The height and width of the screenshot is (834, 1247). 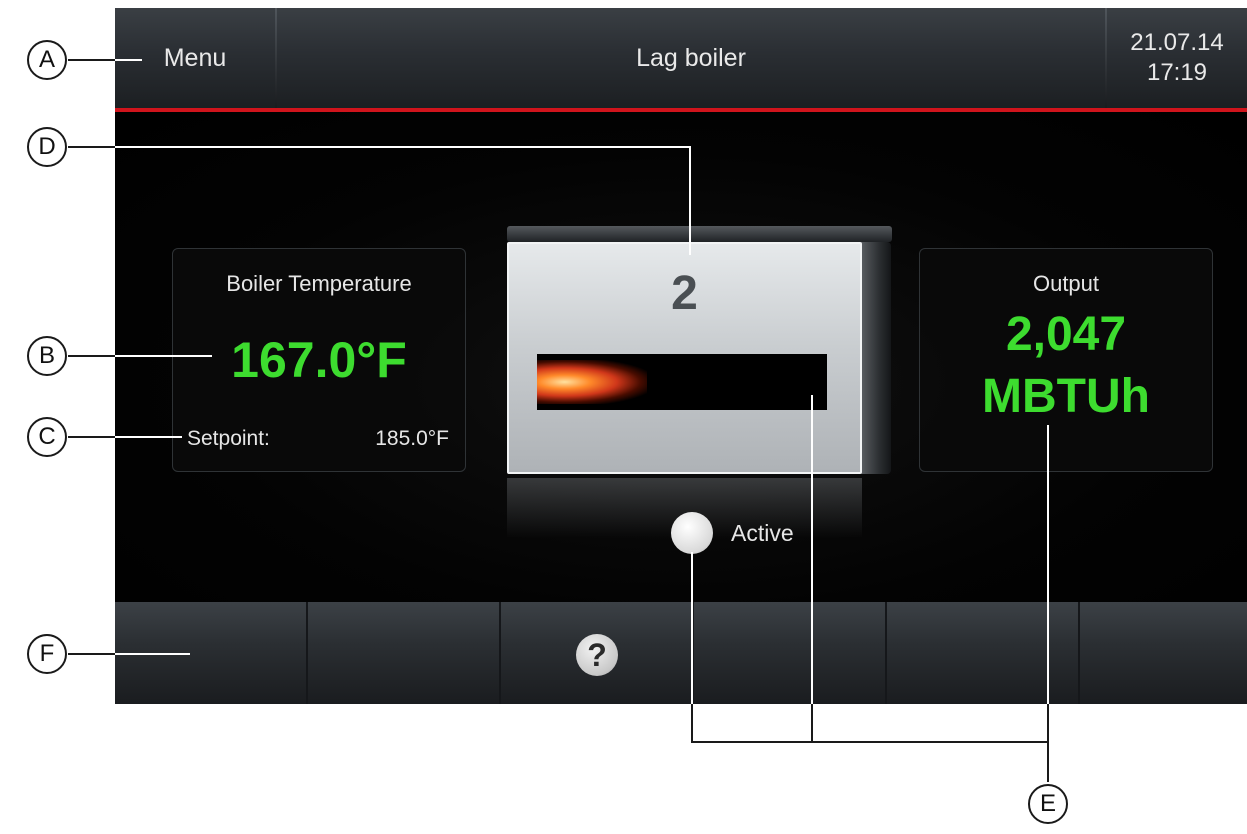 I want to click on callout-line-d, so click(x=379, y=200).